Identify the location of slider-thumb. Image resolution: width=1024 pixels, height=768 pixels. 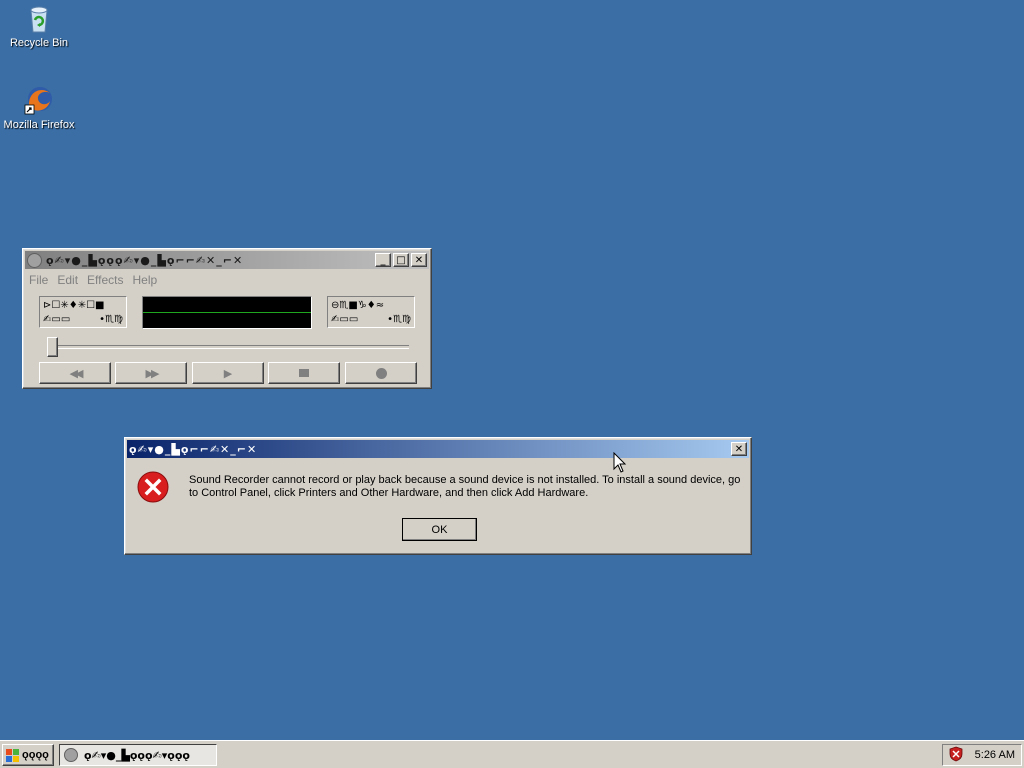
(52, 347).